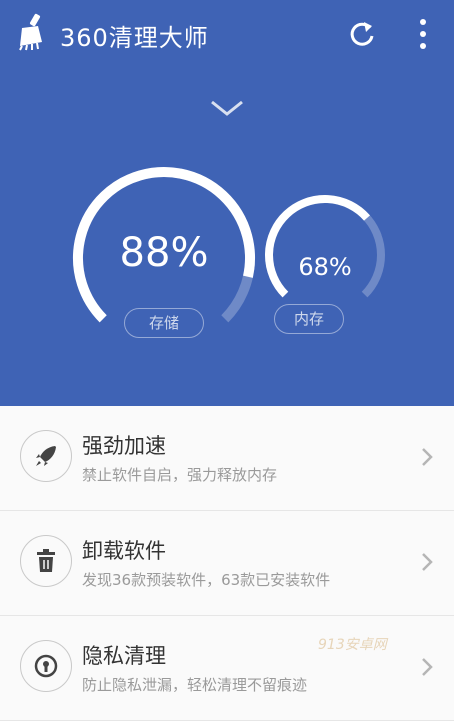 Image resolution: width=454 pixels, height=721 pixels. Describe the element at coordinates (362, 34) in the screenshot. I see `refresh-icon` at that location.